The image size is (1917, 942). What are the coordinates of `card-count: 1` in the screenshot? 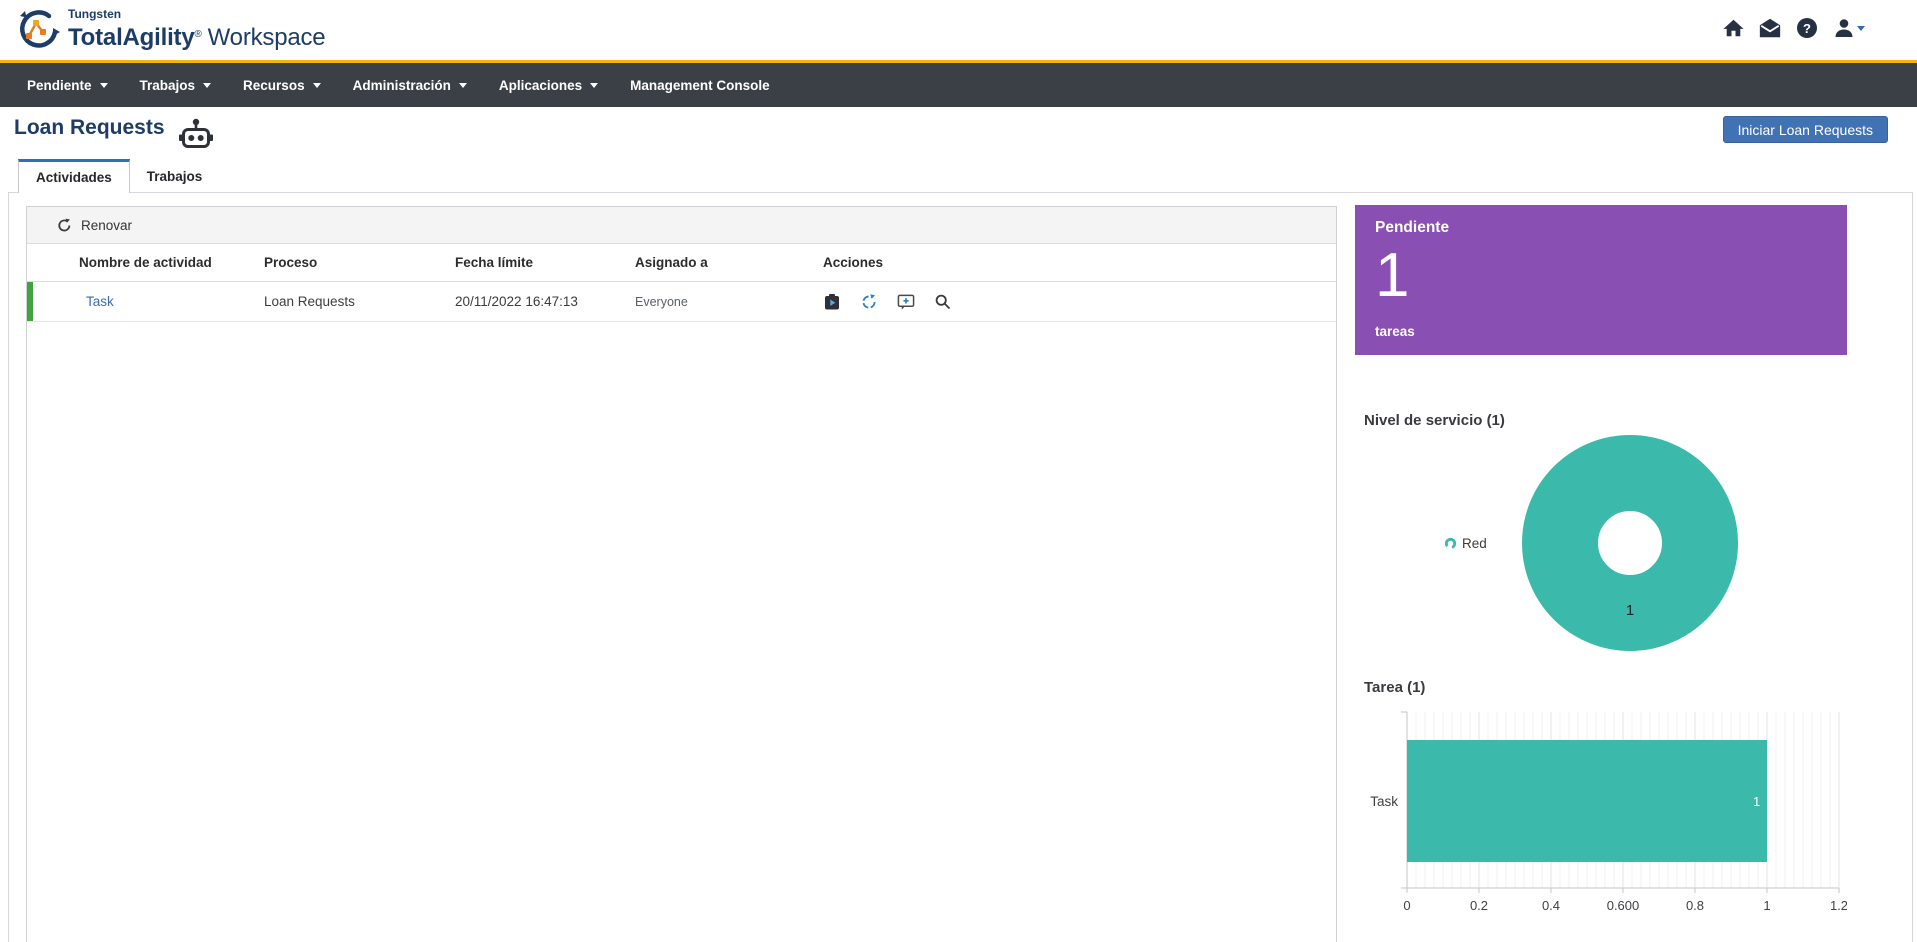 It's located at (1392, 275).